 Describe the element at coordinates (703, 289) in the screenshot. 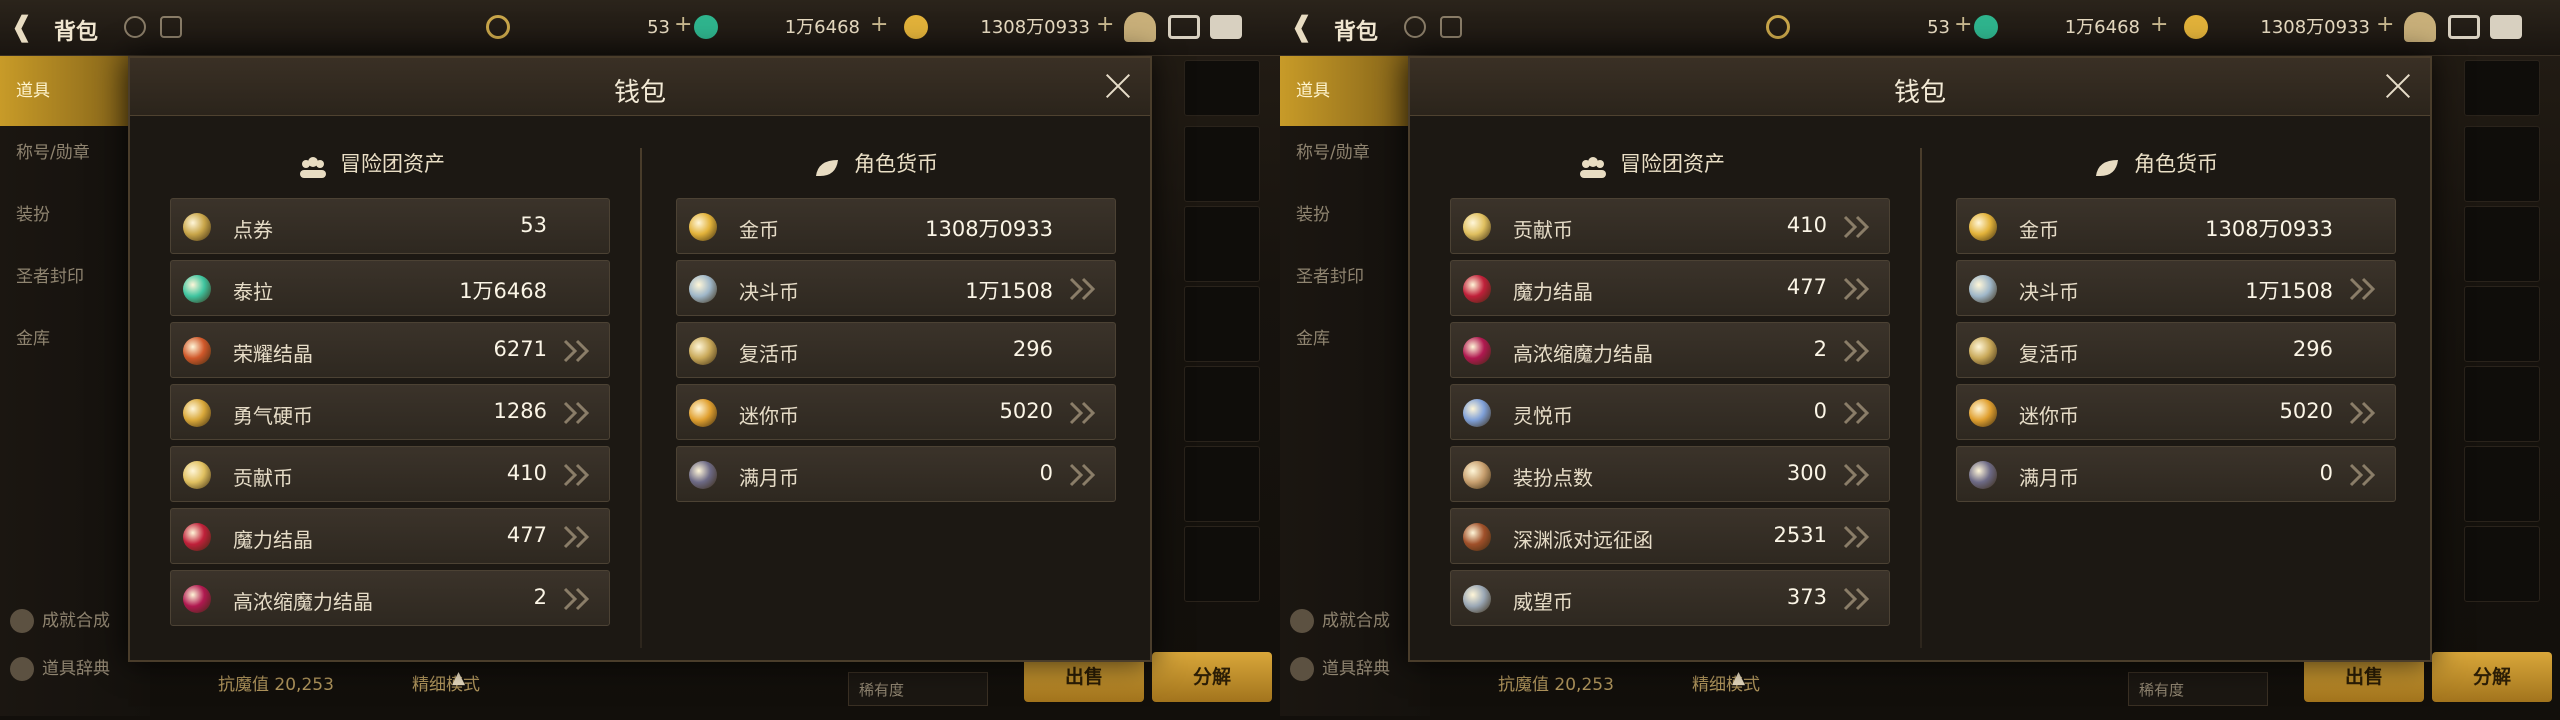

I see `duel-coin-icon` at that location.